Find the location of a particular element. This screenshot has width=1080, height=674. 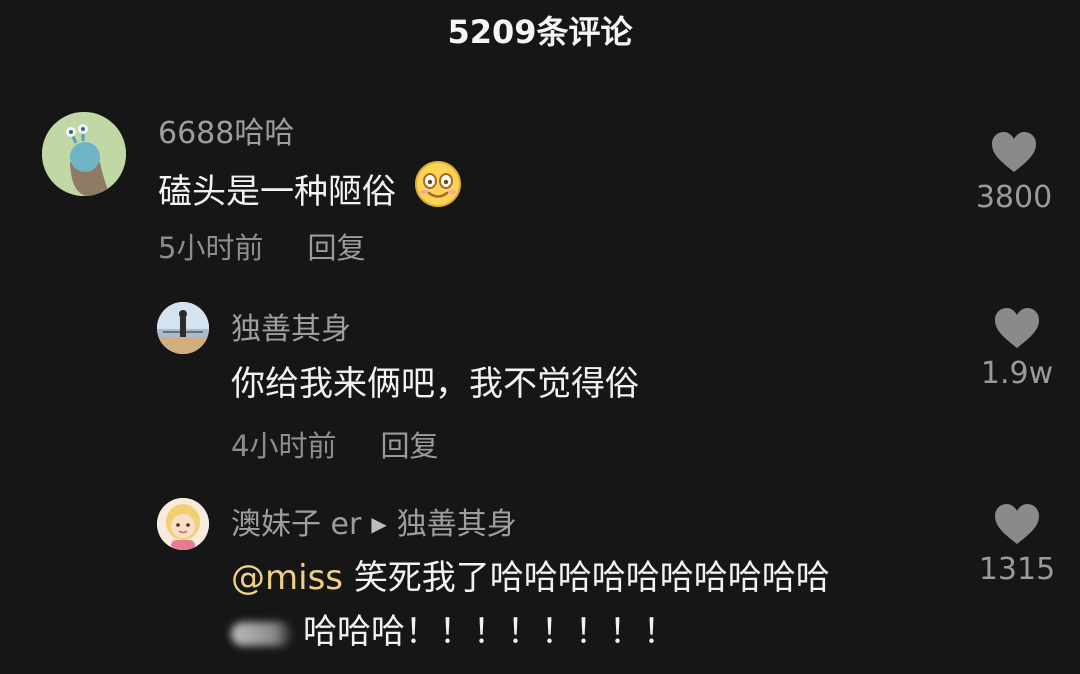

reply-arrow-icon: ▶ is located at coordinates (379, 524).